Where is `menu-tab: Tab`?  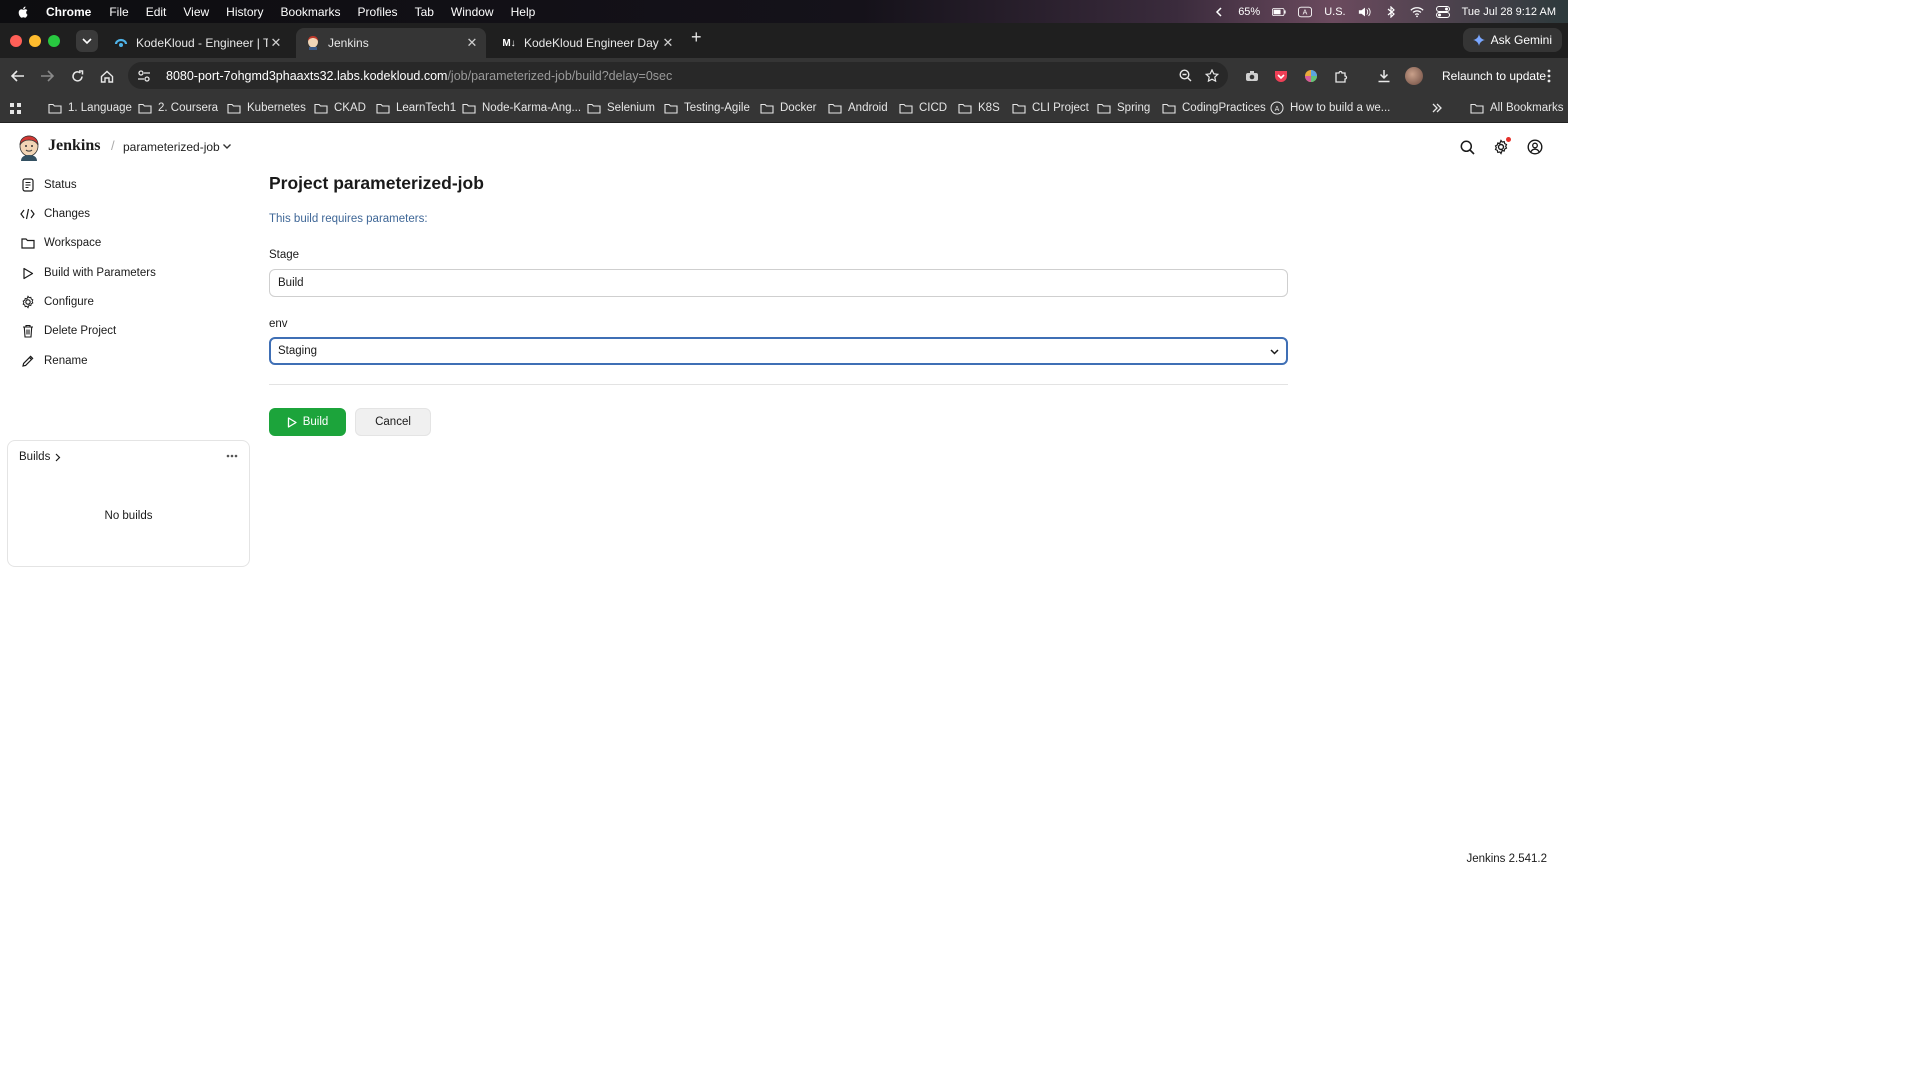
menu-tab: Tab is located at coordinates (424, 12).